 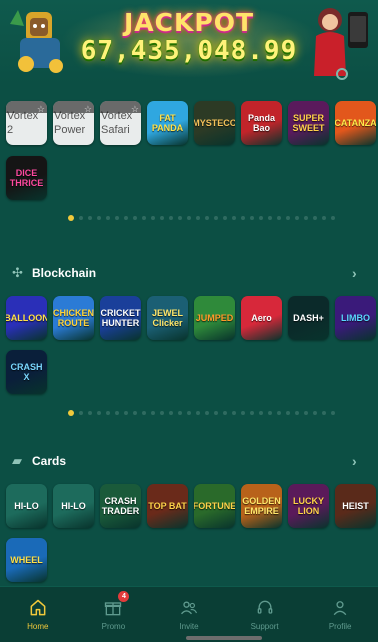 What do you see at coordinates (26, 178) in the screenshot?
I see `game-tile-dice-thrice: DICE THRICE` at bounding box center [26, 178].